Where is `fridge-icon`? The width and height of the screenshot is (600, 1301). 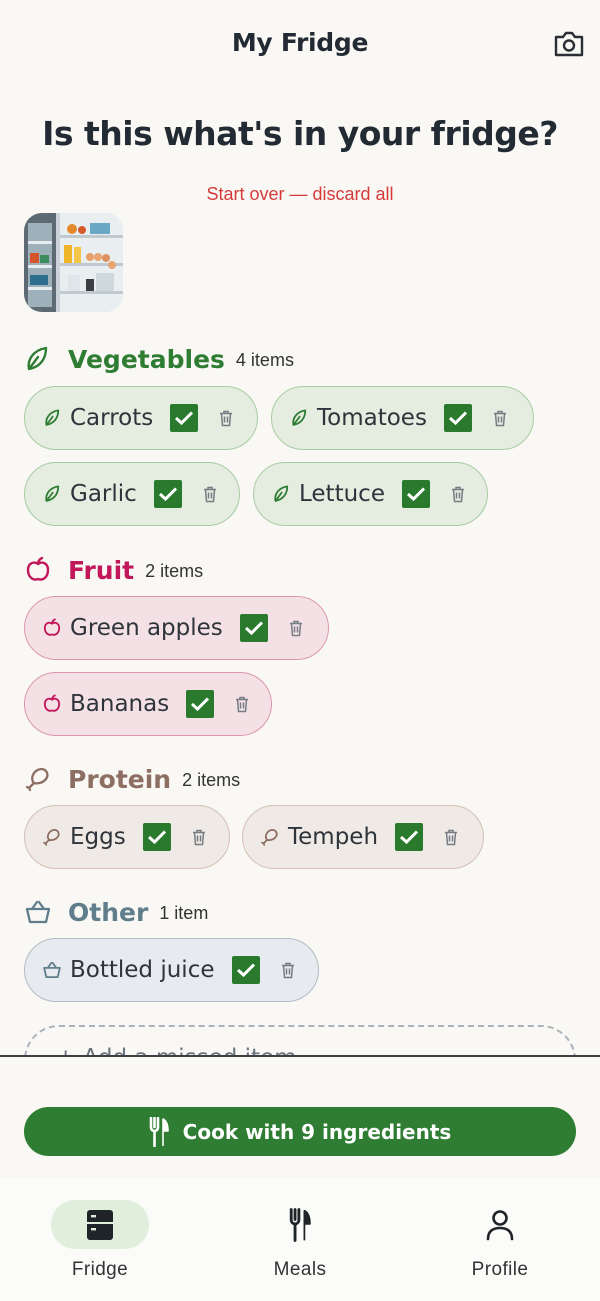 fridge-icon is located at coordinates (100, 1224).